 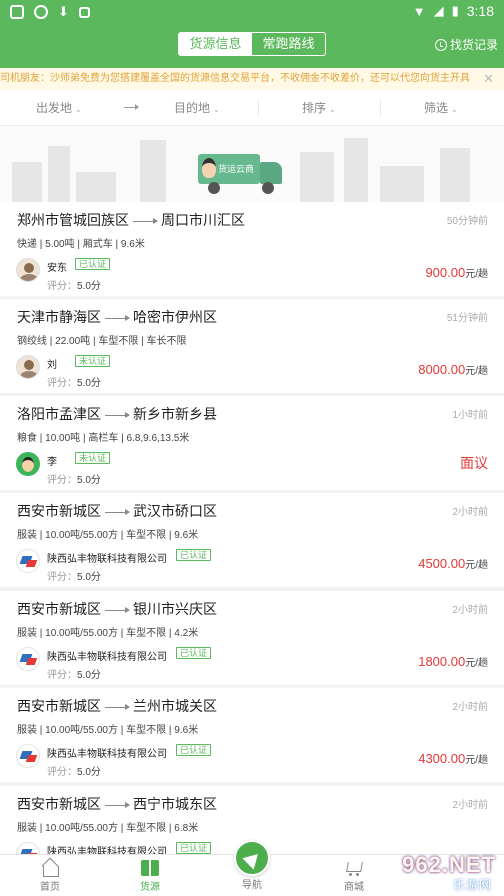 What do you see at coordinates (467, 221) in the screenshot?
I see `posted-time: 50分钟前` at bounding box center [467, 221].